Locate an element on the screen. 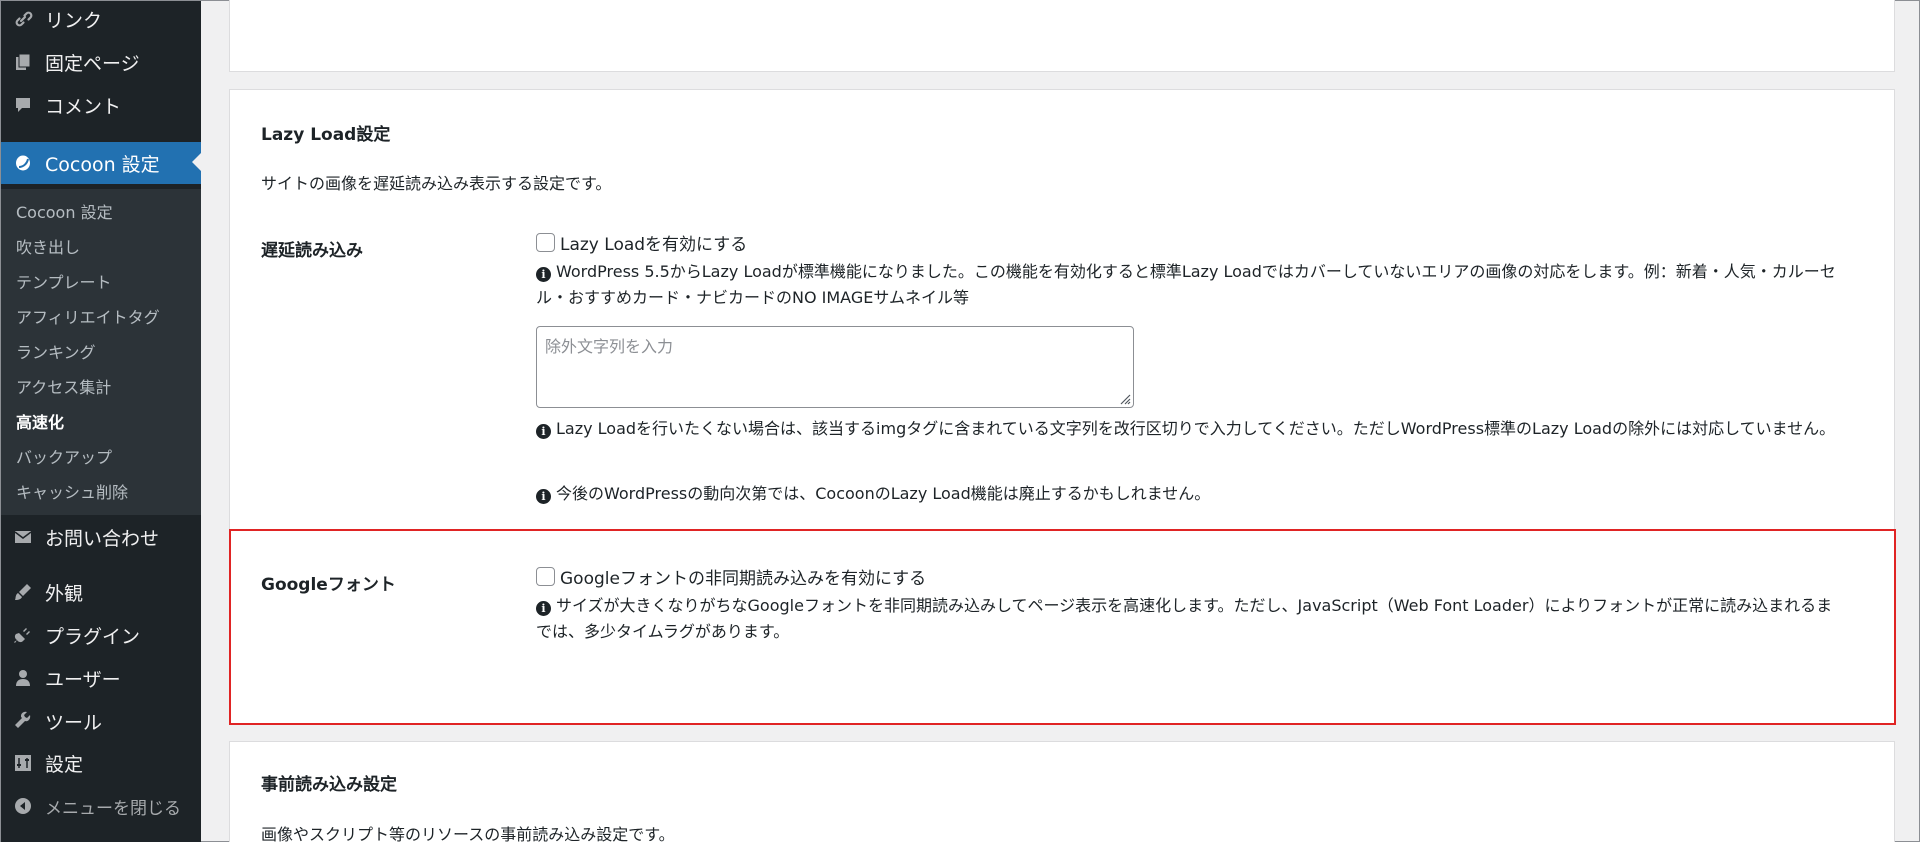  lazy-load-checkbox is located at coordinates (545, 242).